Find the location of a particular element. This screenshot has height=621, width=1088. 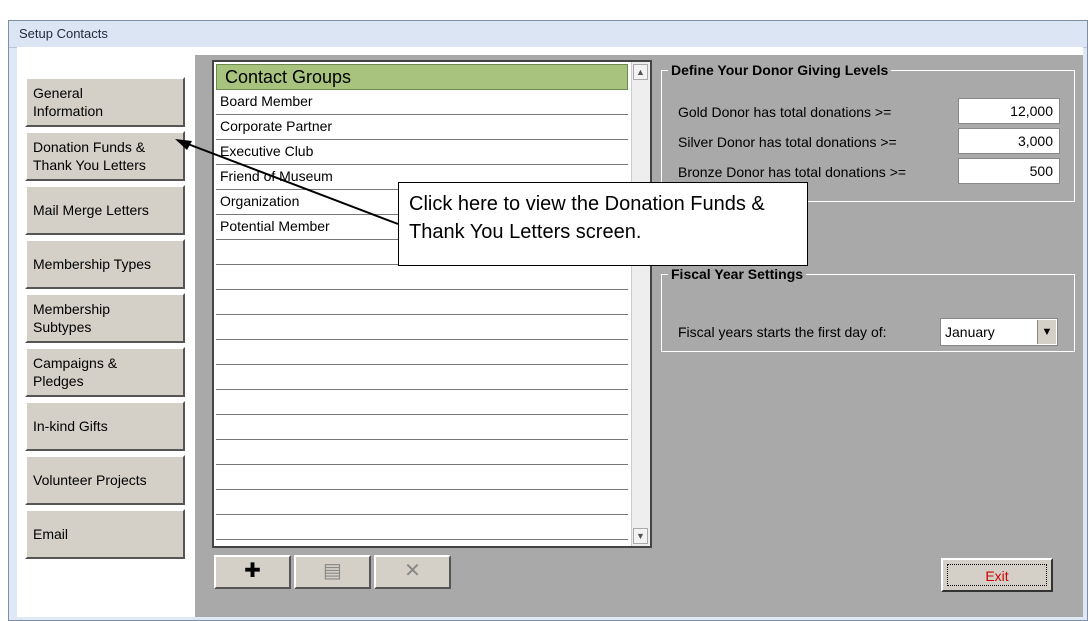

nav-mail-merge-letters: Mail Merge Letters is located at coordinates (105, 210).